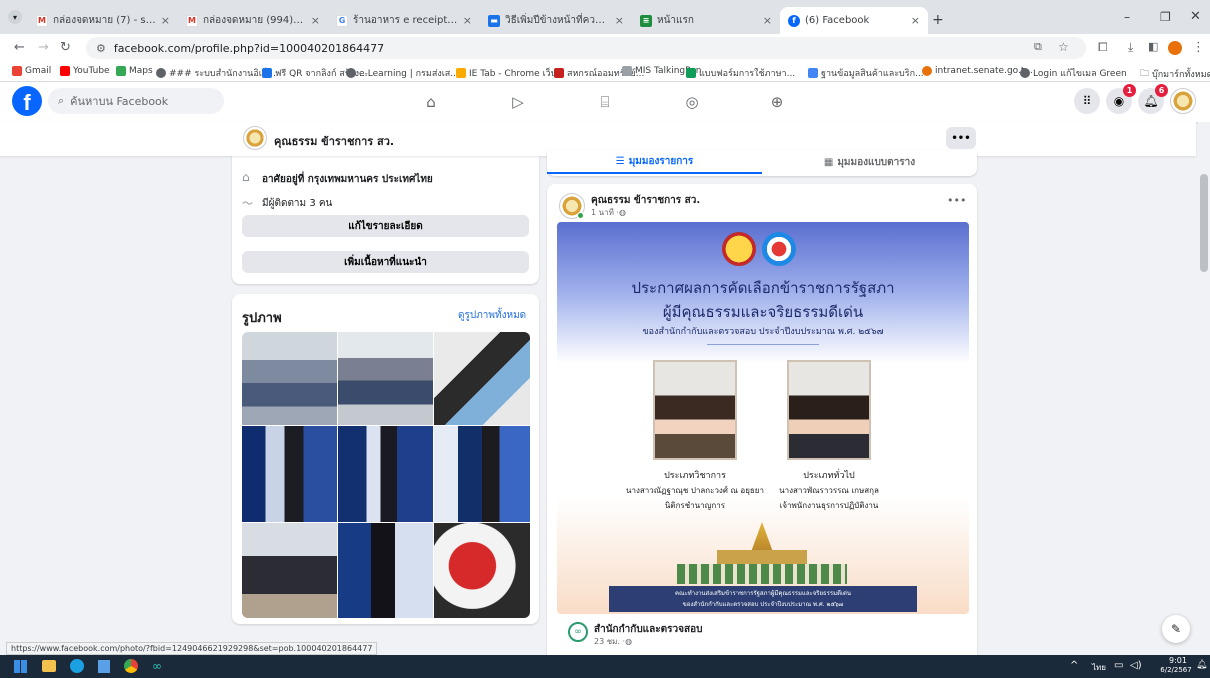  I want to click on close-window-icon: ✕, so click(1195, 16).